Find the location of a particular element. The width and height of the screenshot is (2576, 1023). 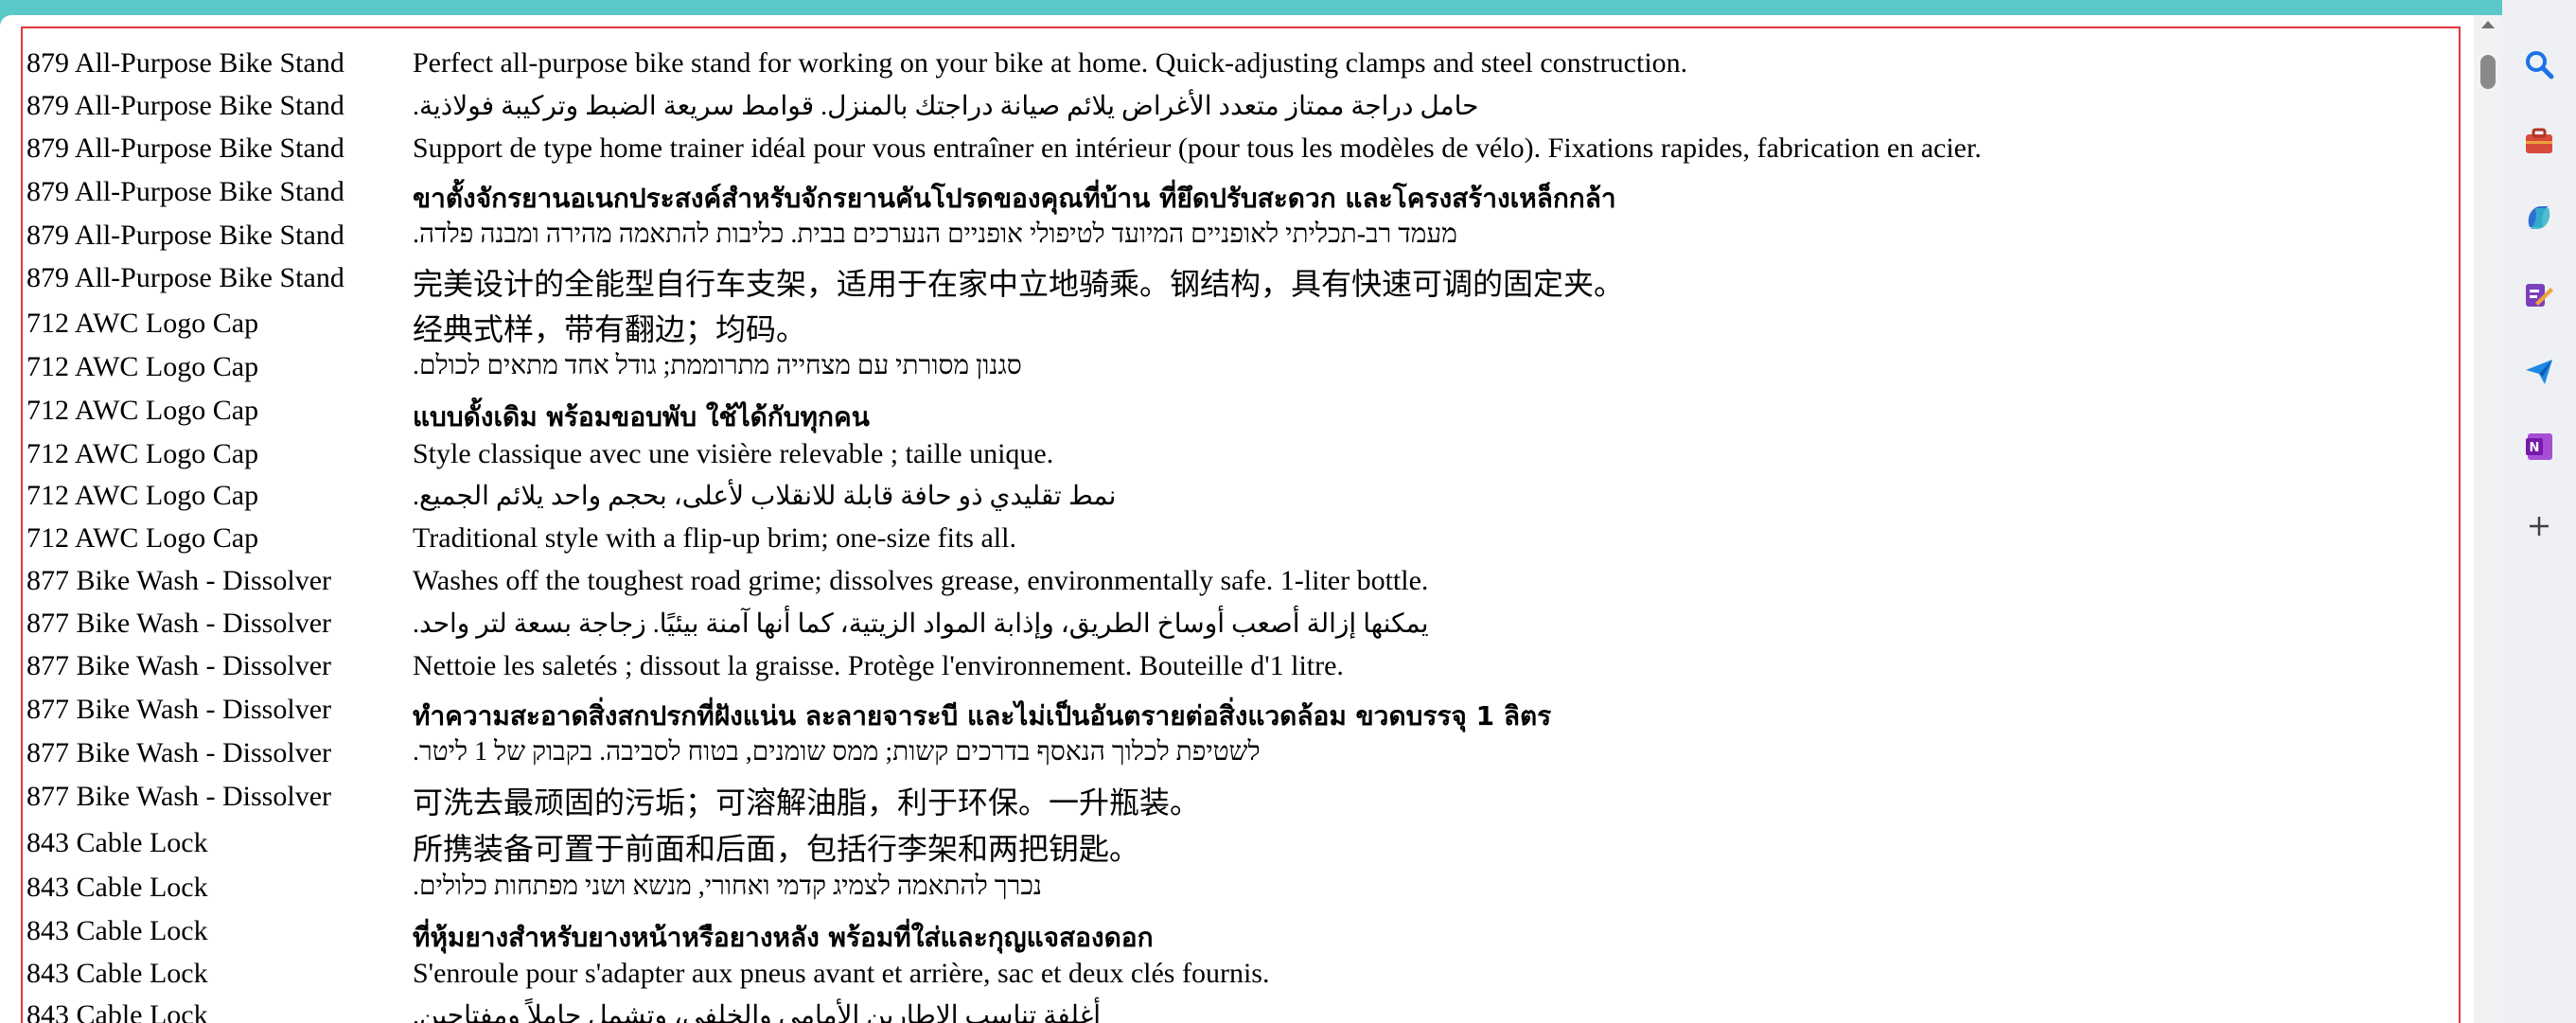

edge-sidebar: N is located at coordinates (2539, 511).